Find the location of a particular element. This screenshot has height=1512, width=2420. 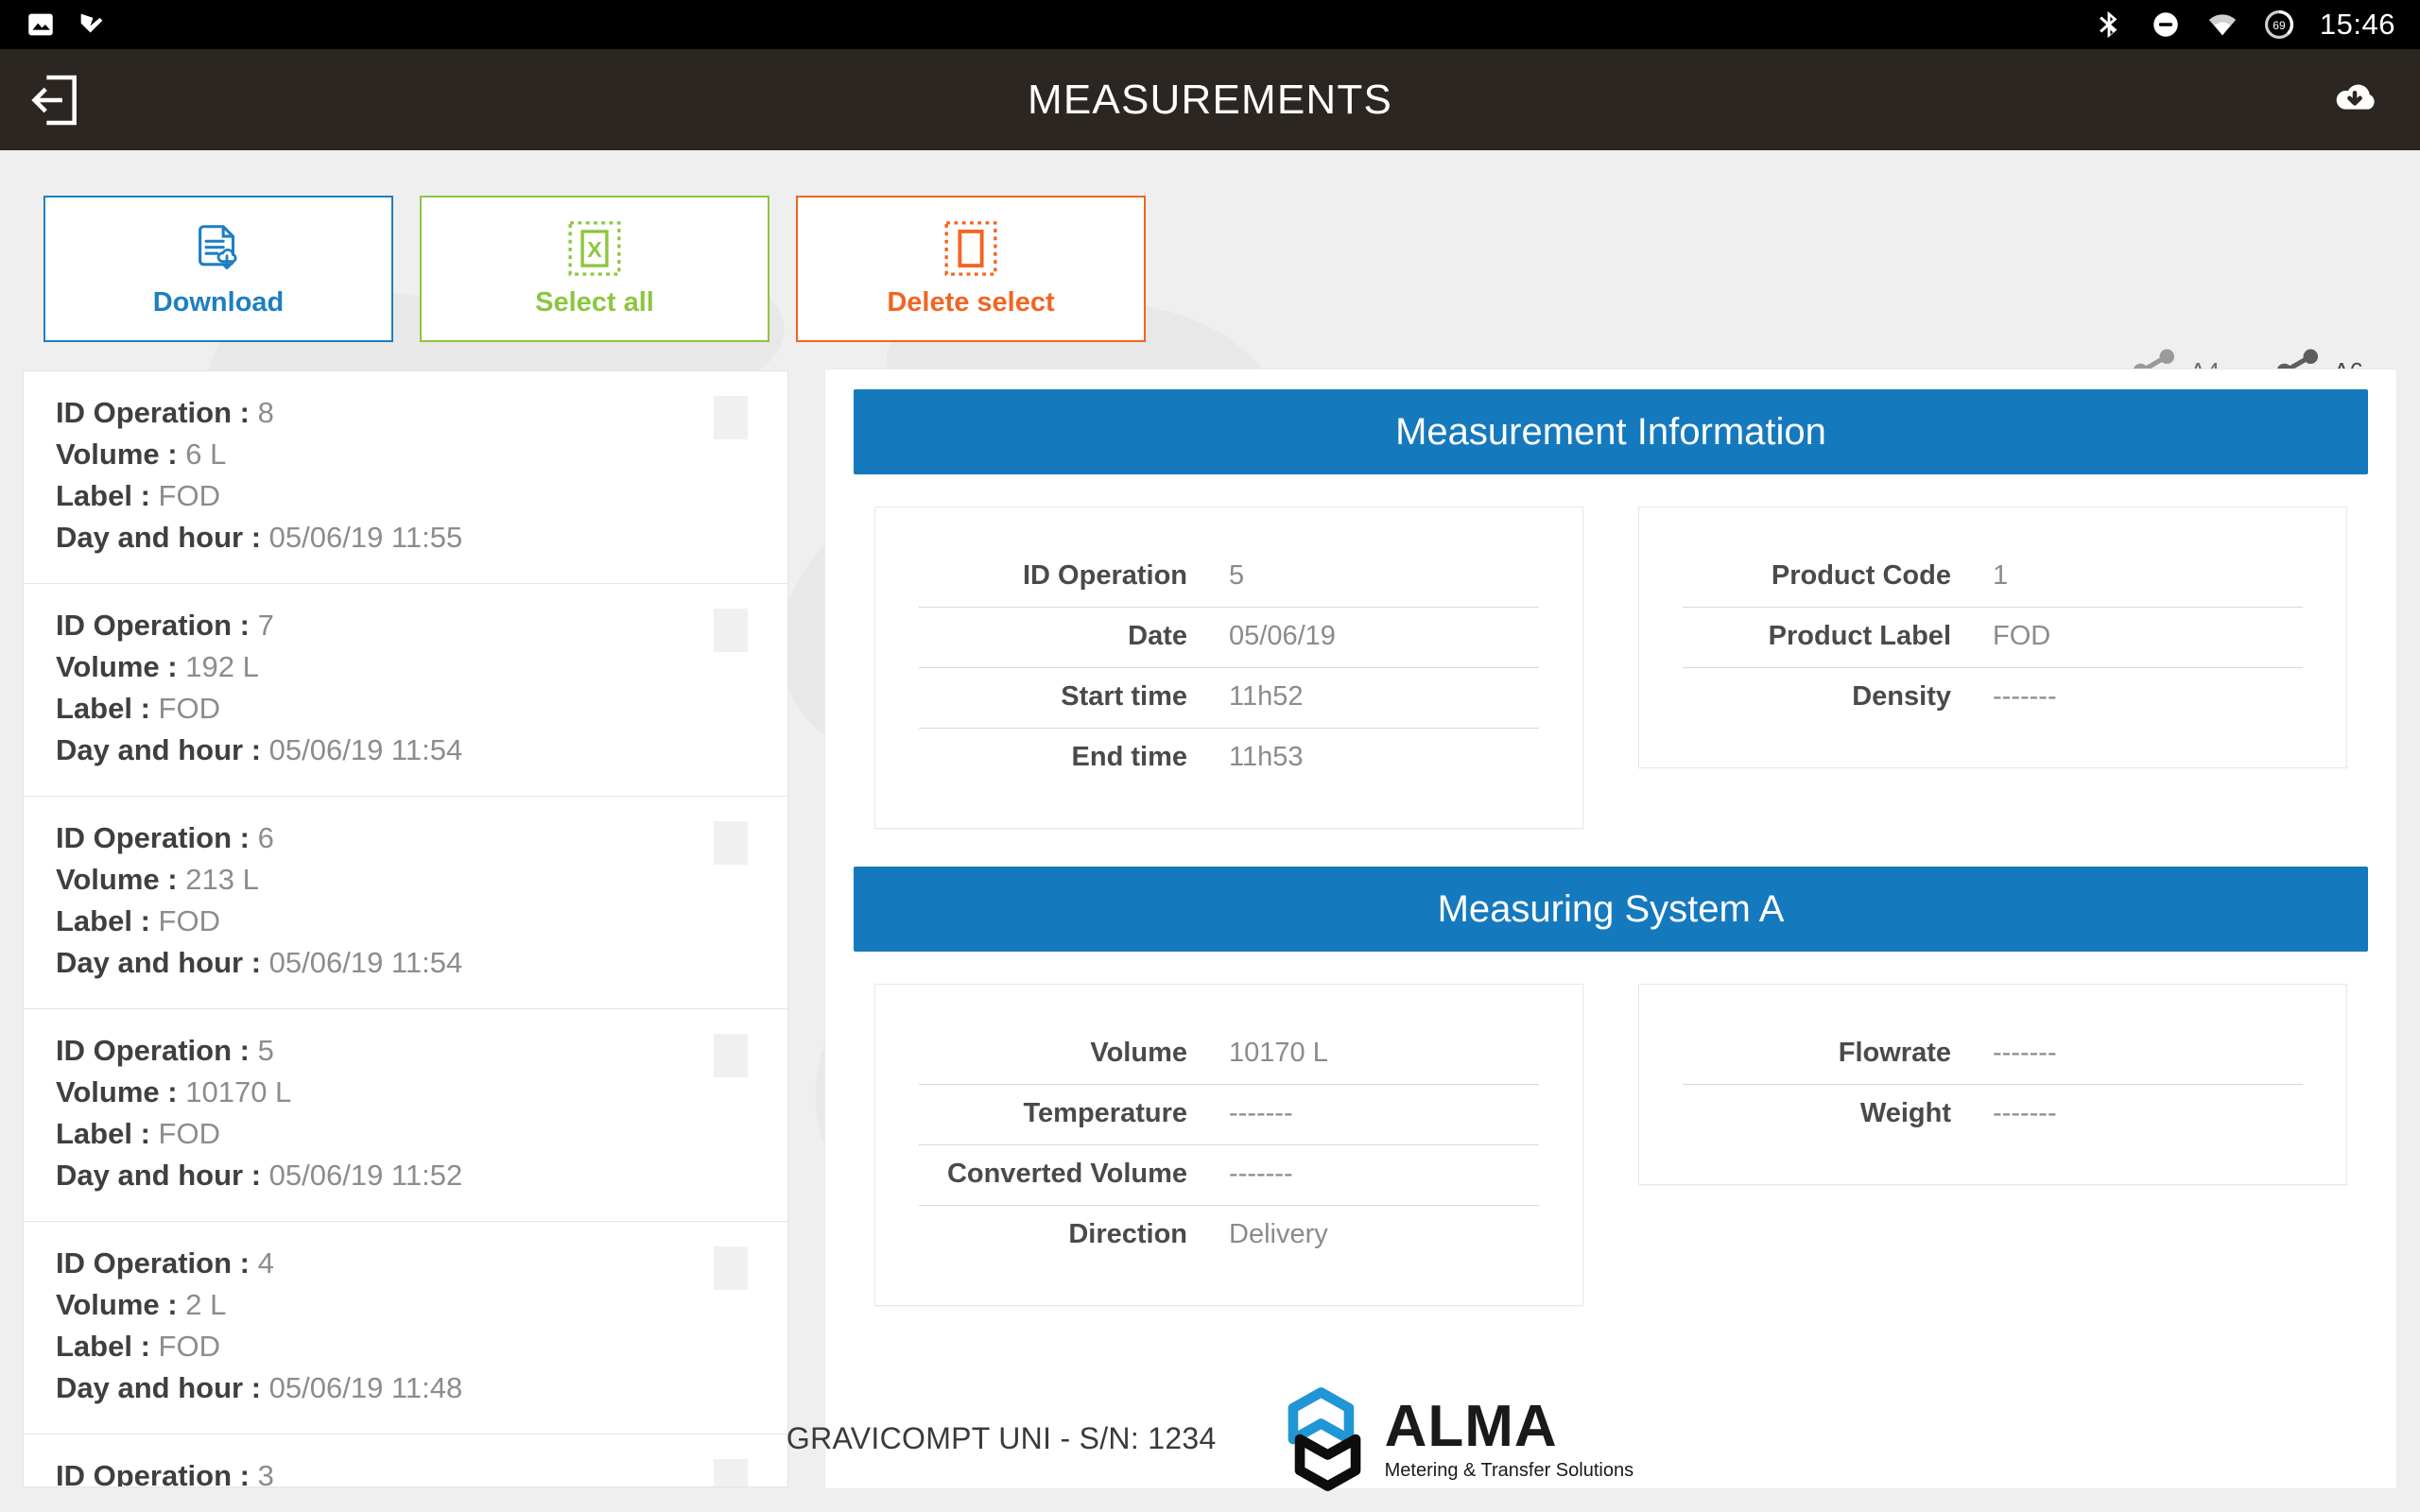

app-header-bar: MEASUREMENTS is located at coordinates (1210, 99).